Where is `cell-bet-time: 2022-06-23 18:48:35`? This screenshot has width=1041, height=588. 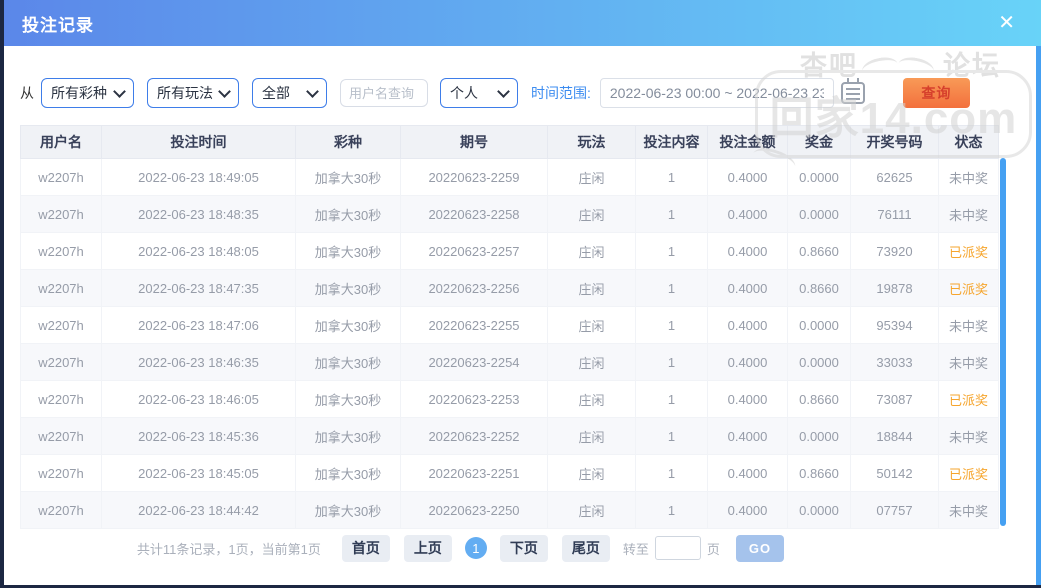 cell-bet-time: 2022-06-23 18:48:35 is located at coordinates (198, 214).